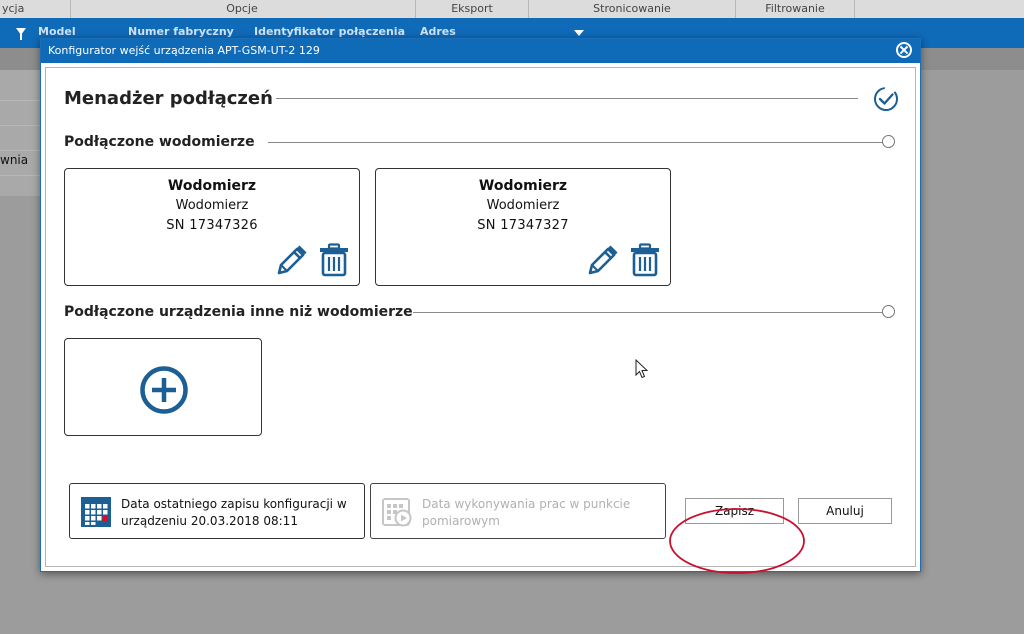 This screenshot has height=634, width=1024. What do you see at coordinates (181, 31) in the screenshot?
I see `column-numer-fabryczny: Numer fabryczny` at bounding box center [181, 31].